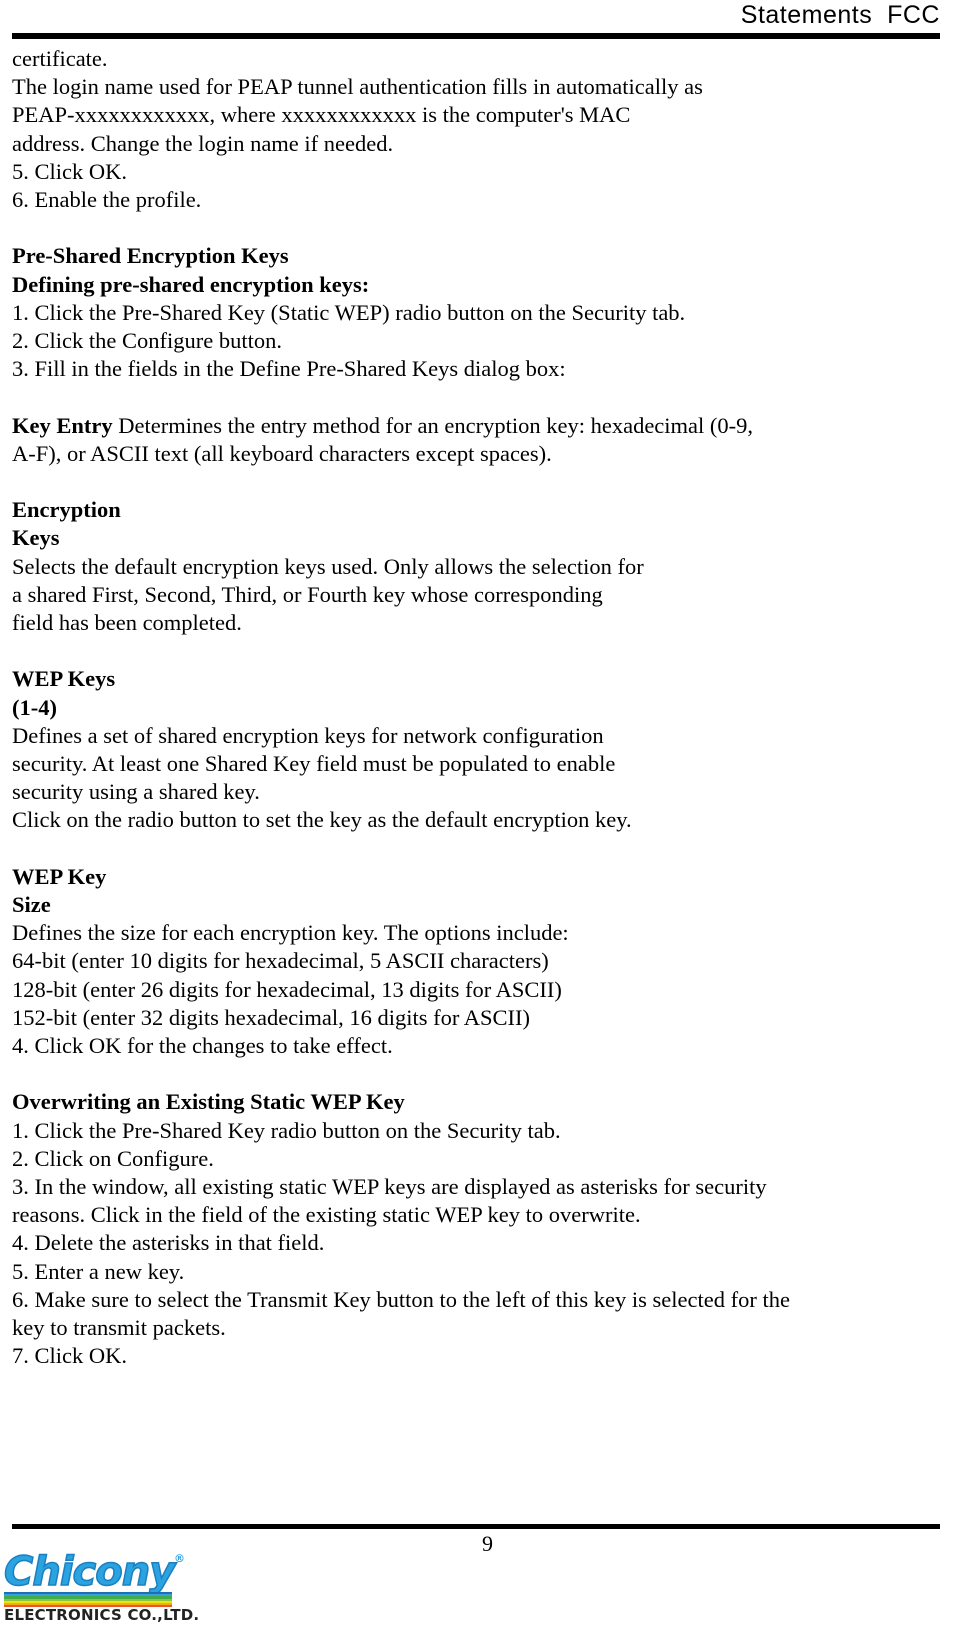 This screenshot has height=1626, width=975. Describe the element at coordinates (107, 200) in the screenshot. I see `text-line: 6. Enable the profile.` at that location.